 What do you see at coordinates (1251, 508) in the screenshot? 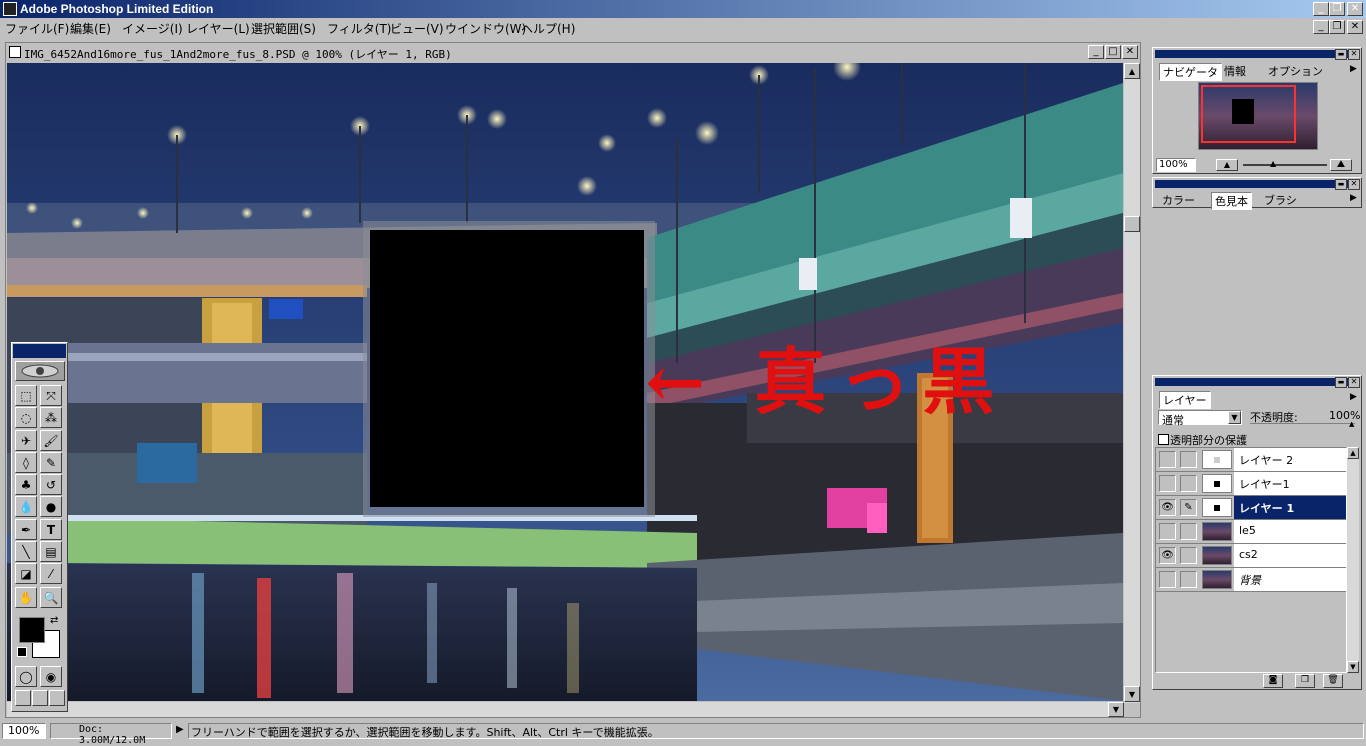
I see `layer-row: 👁 ✎ レイヤー 1` at bounding box center [1251, 508].